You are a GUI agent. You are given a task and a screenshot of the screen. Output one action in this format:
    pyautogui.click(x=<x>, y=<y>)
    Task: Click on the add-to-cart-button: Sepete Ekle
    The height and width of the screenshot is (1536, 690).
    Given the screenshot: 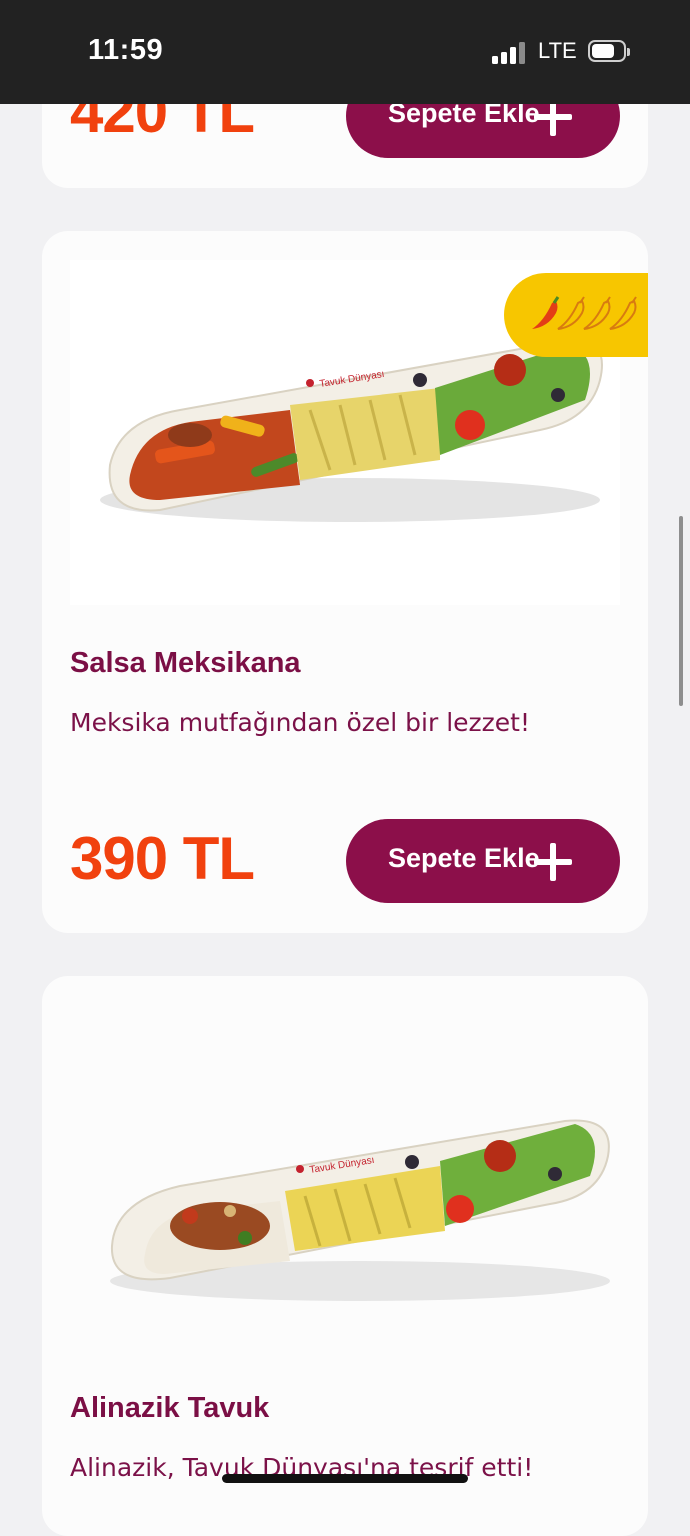 What is the action you would take?
    pyautogui.click(x=483, y=861)
    